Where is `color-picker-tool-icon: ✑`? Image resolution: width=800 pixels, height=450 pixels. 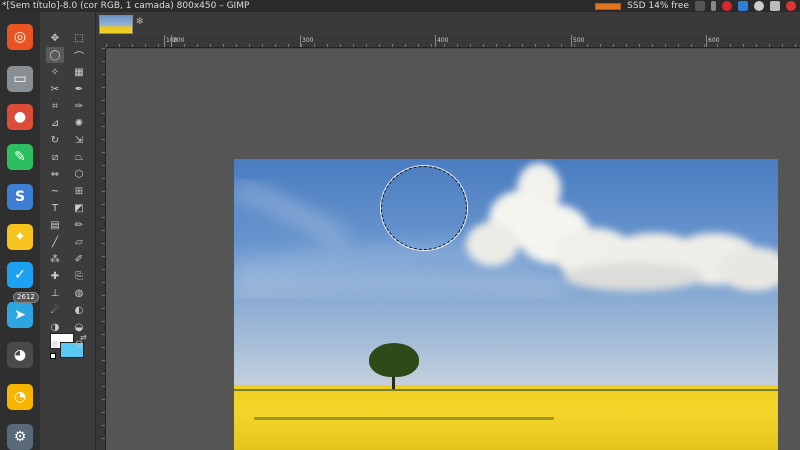 color-picker-tool-icon: ✑ is located at coordinates (79, 106).